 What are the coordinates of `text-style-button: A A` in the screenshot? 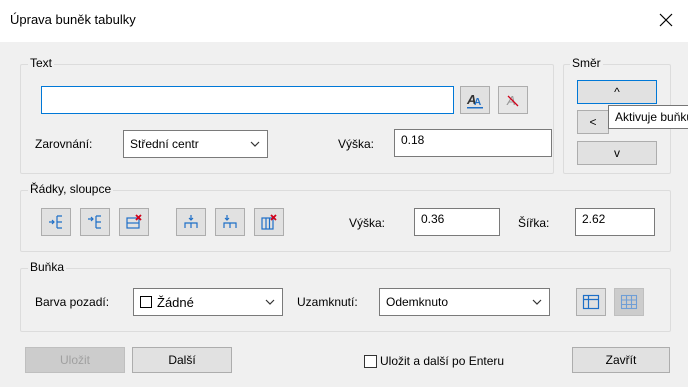 It's located at (475, 100).